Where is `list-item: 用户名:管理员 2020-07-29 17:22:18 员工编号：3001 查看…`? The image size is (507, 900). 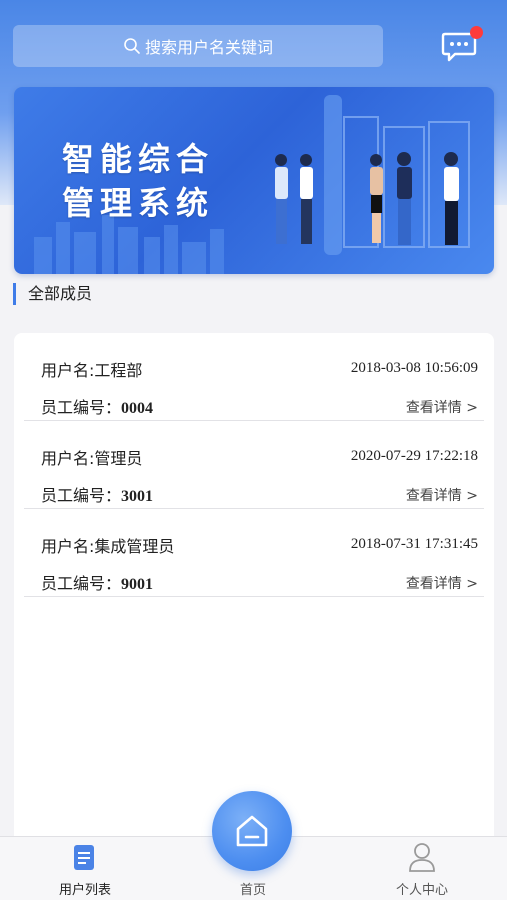 list-item: 用户名:管理员 2020-07-29 17:22:18 员工编号：3001 查看… is located at coordinates (254, 465).